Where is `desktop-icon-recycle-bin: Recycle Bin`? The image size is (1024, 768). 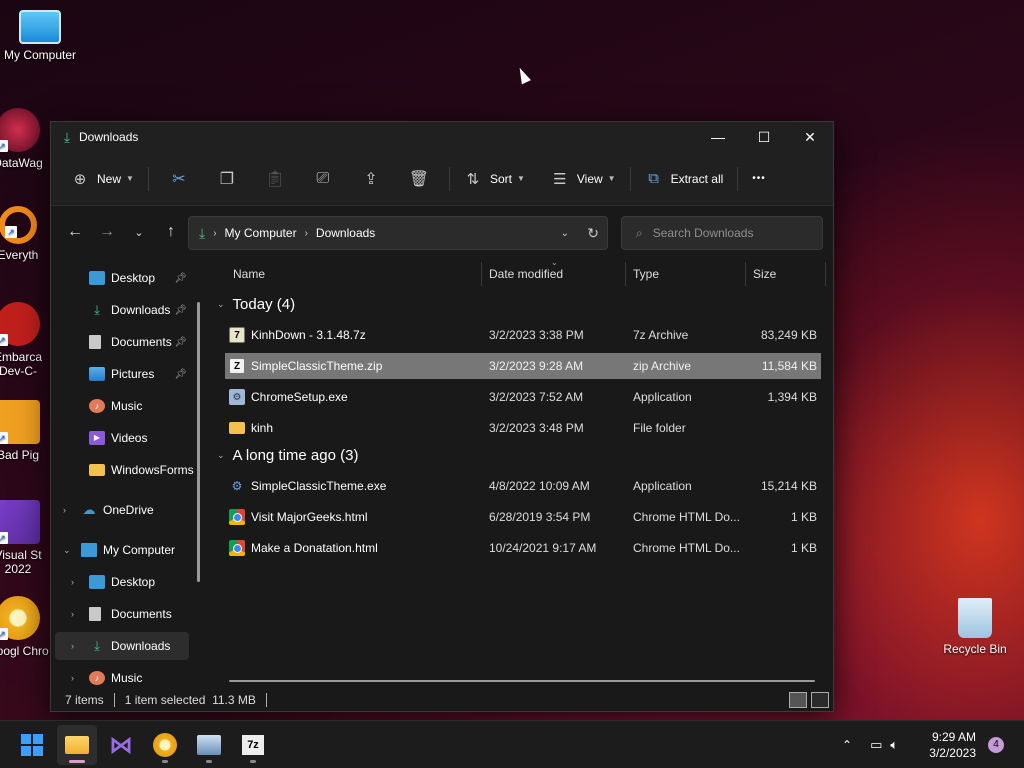
desktop-icon-recycle-bin: Recycle Bin is located at coordinates (975, 627).